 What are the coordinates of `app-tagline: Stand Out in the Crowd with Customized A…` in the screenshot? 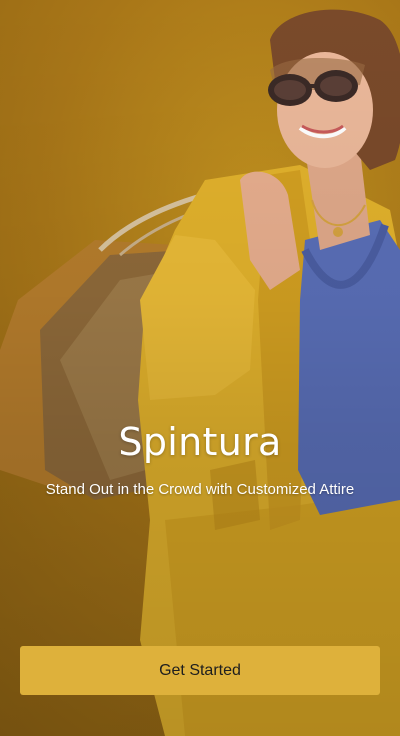 It's located at (200, 489).